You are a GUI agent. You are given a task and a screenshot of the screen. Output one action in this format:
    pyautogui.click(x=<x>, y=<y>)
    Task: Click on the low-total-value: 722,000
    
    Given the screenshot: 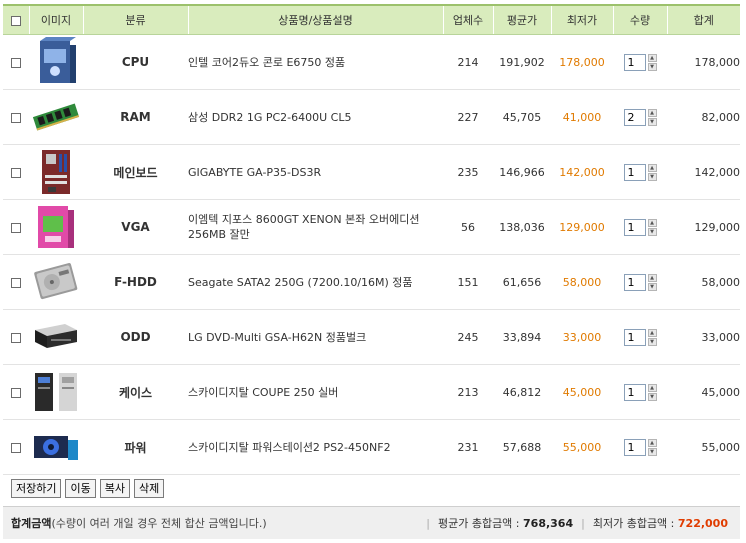 What is the action you would take?
    pyautogui.click(x=702, y=523)
    